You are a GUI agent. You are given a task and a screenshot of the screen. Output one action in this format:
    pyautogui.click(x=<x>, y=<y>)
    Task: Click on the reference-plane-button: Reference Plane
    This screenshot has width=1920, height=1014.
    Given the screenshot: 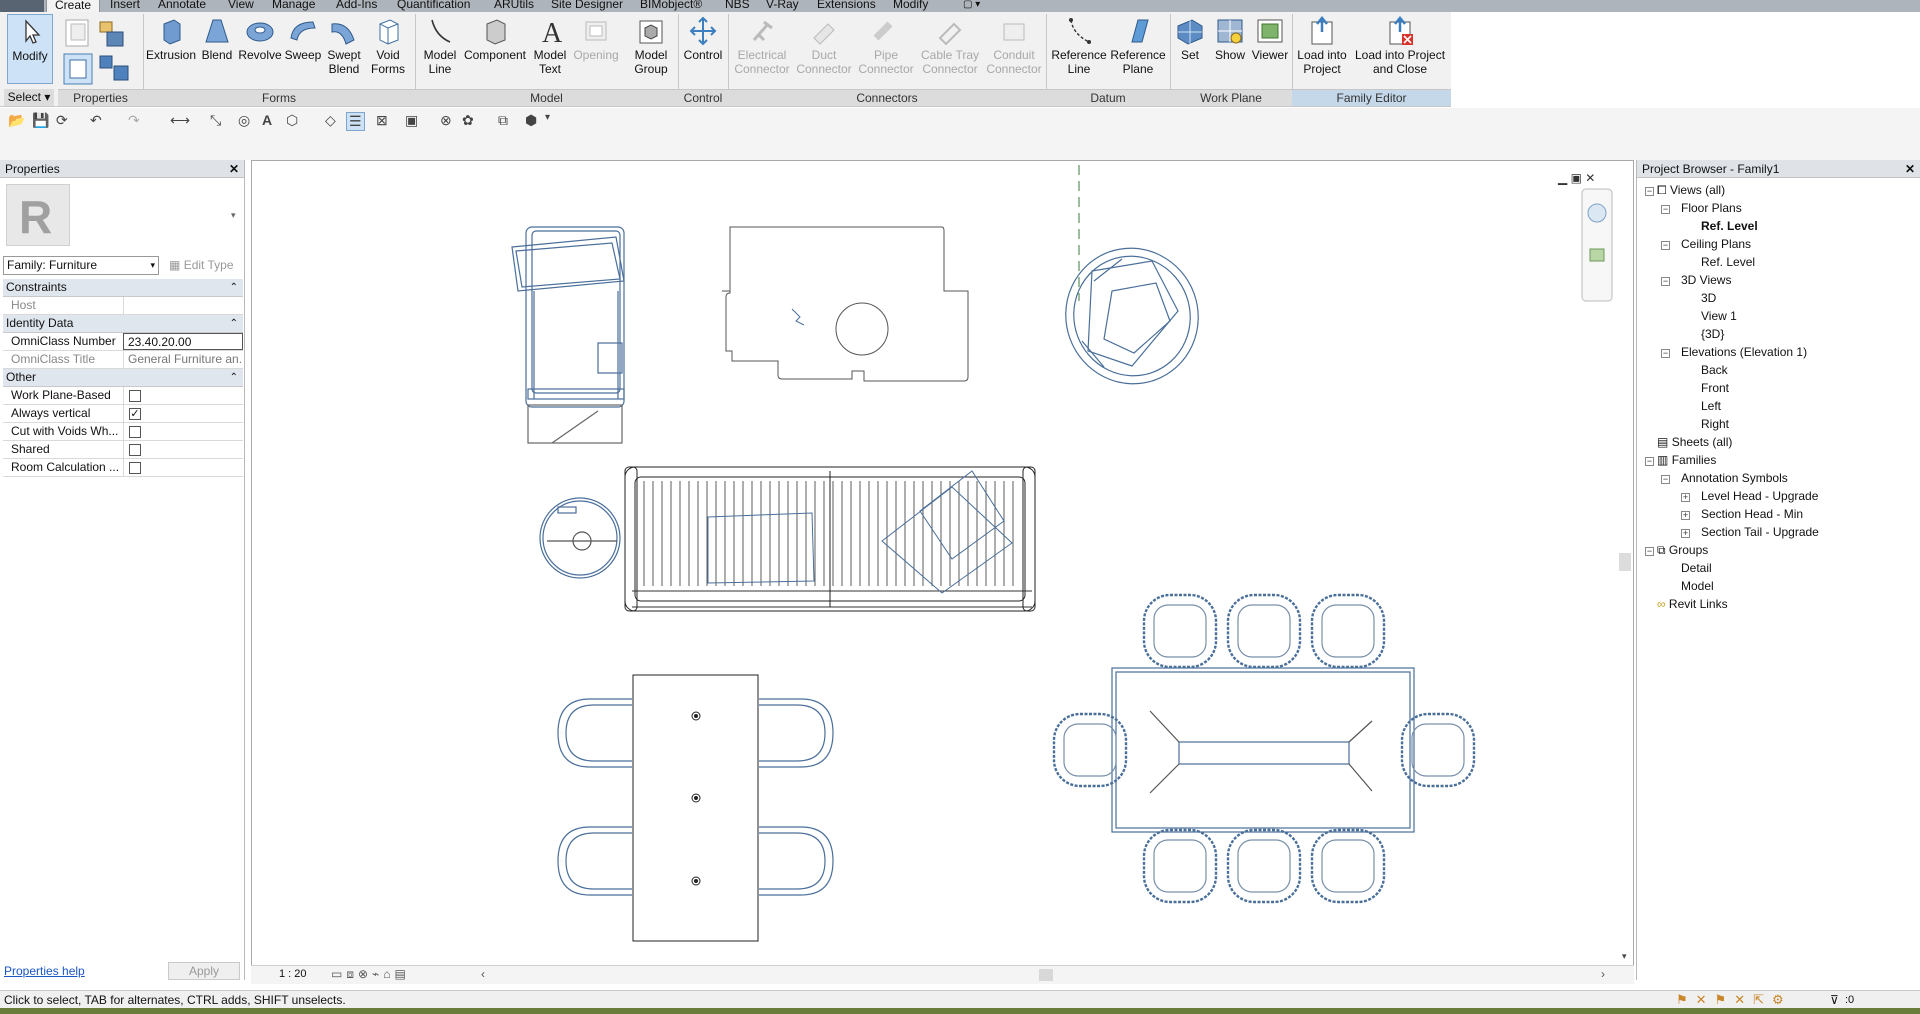 What is the action you would take?
    pyautogui.click(x=1138, y=45)
    